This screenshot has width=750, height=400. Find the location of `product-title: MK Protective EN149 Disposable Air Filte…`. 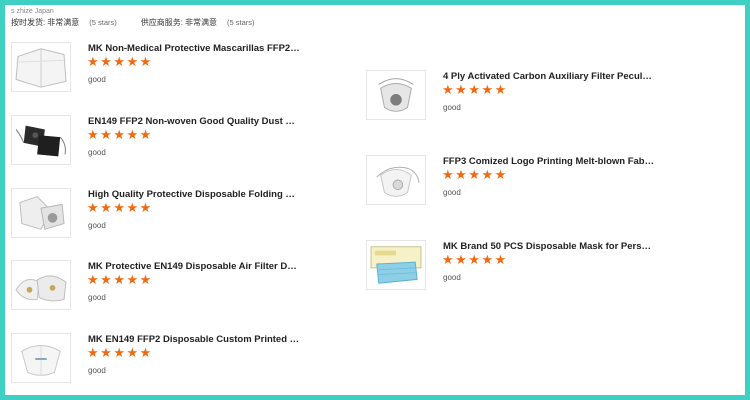

product-title: MK Protective EN149 Disposable Air Filte… is located at coordinates (194, 266).